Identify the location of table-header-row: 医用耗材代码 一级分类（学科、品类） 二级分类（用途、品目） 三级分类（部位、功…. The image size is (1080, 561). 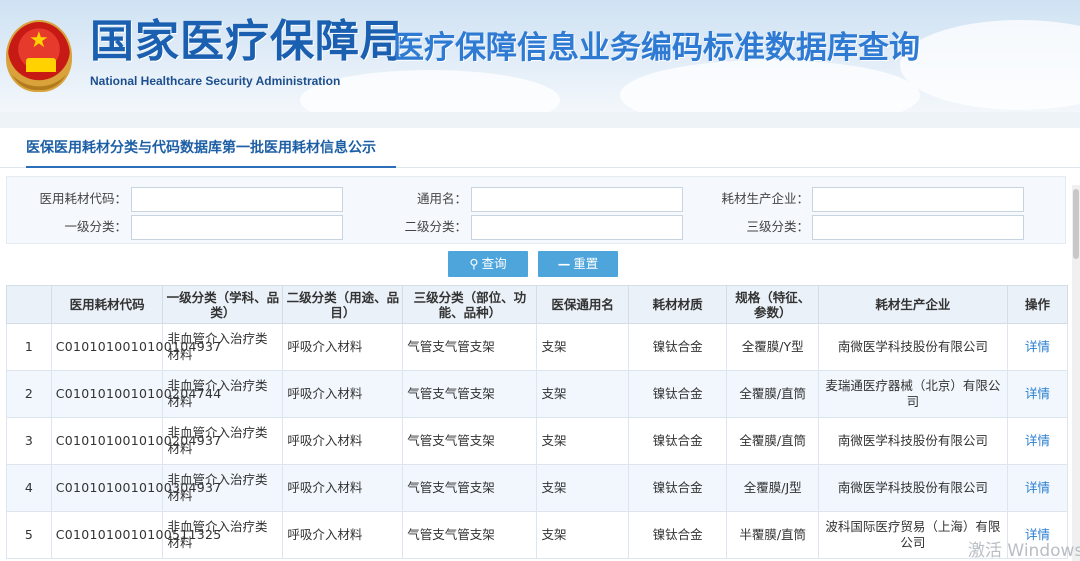
(537, 304).